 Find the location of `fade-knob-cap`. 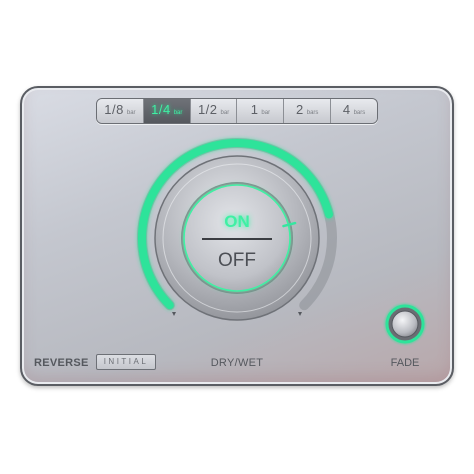

fade-knob-cap is located at coordinates (405, 324).